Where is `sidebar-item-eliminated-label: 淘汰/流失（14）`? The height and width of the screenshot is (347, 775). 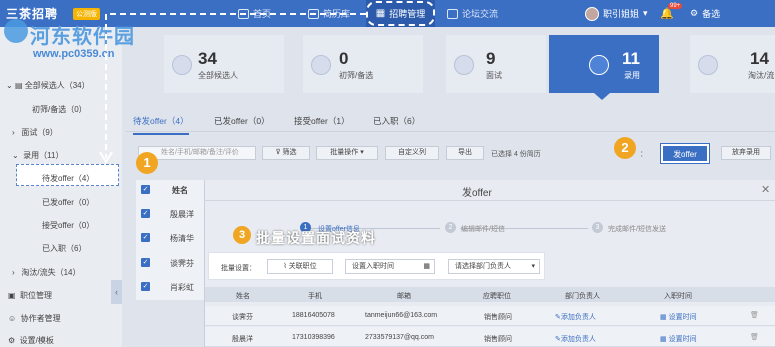
sidebar-item-eliminated-label: 淘汰/流失（14） is located at coordinates (51, 272).